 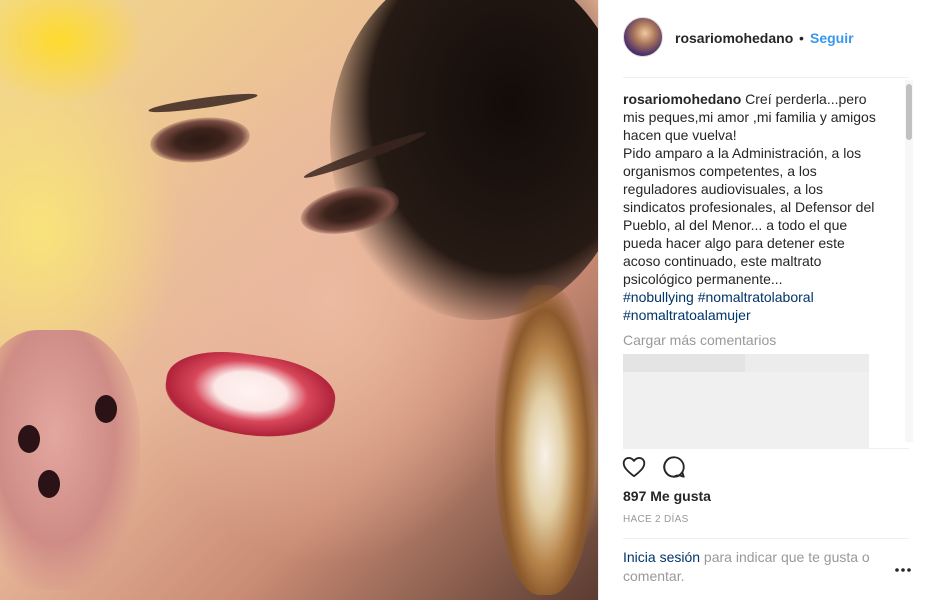 I want to click on photo-left-brow, so click(x=203, y=103).